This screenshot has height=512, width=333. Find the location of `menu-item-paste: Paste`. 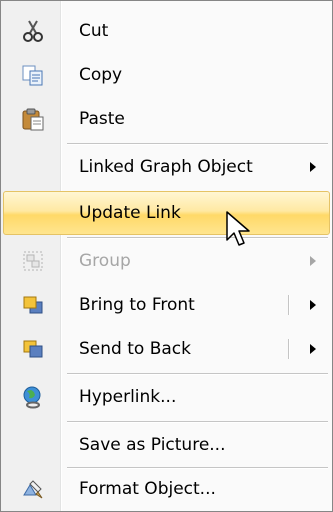

menu-item-paste: Paste is located at coordinates (166, 119).